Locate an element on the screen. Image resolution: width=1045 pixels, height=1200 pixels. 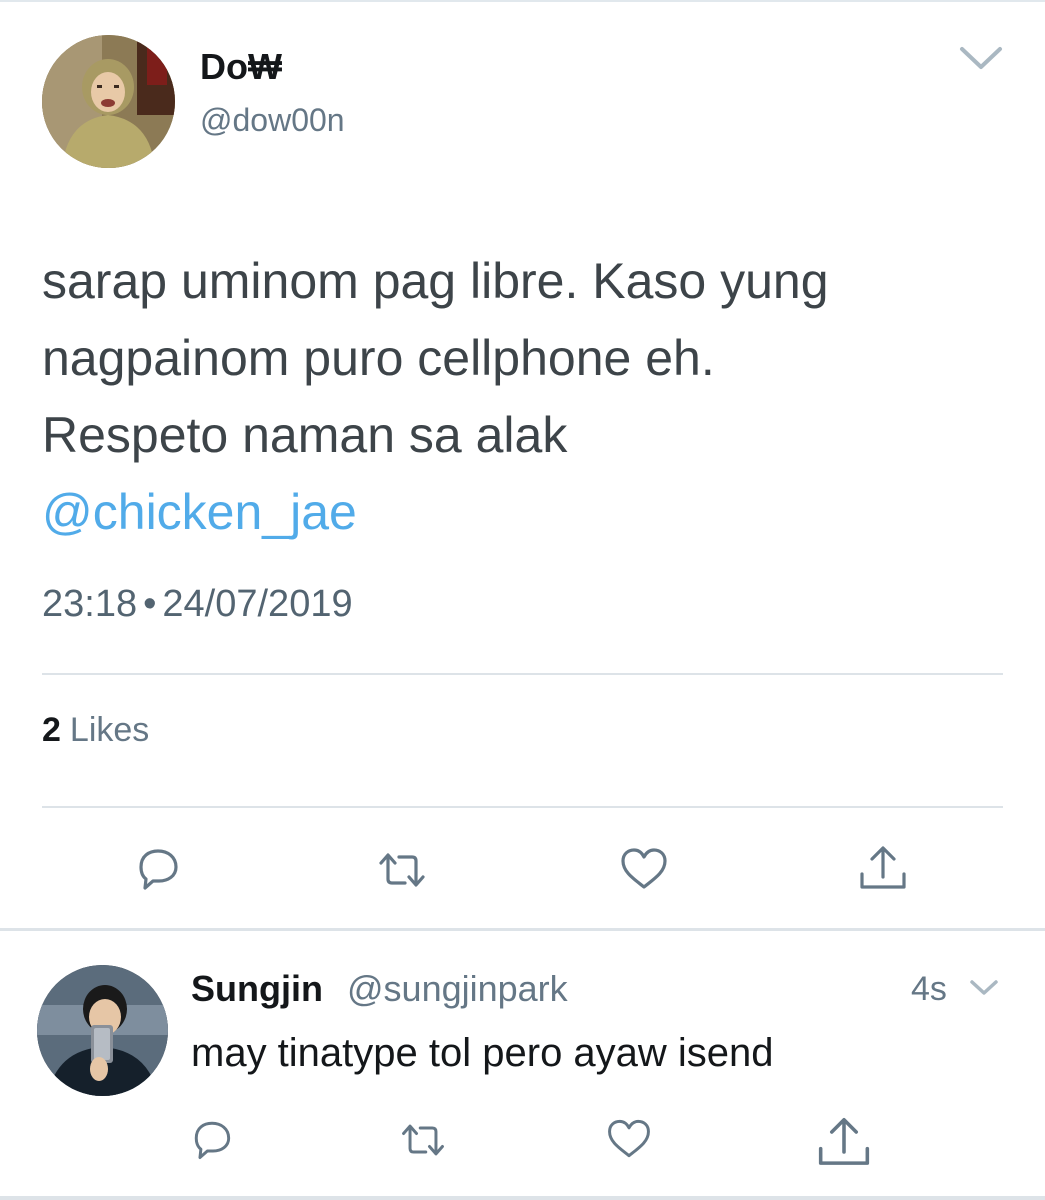
tweet-text-line: sarap uminom pag libre. Kaso yung is located at coordinates (435, 281).